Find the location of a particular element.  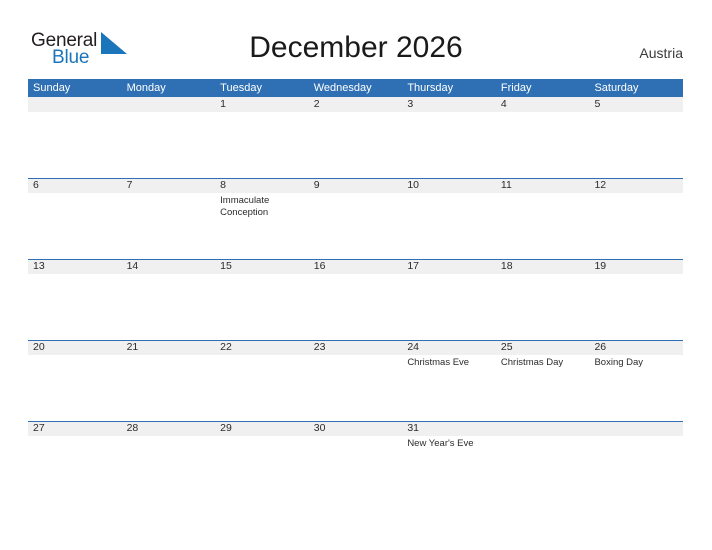

day-number: 30 is located at coordinates (319, 428).